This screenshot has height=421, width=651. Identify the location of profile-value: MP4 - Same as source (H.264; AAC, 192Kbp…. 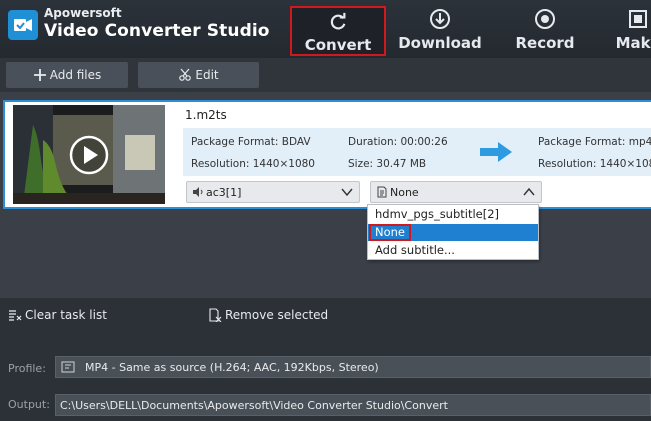
(232, 367).